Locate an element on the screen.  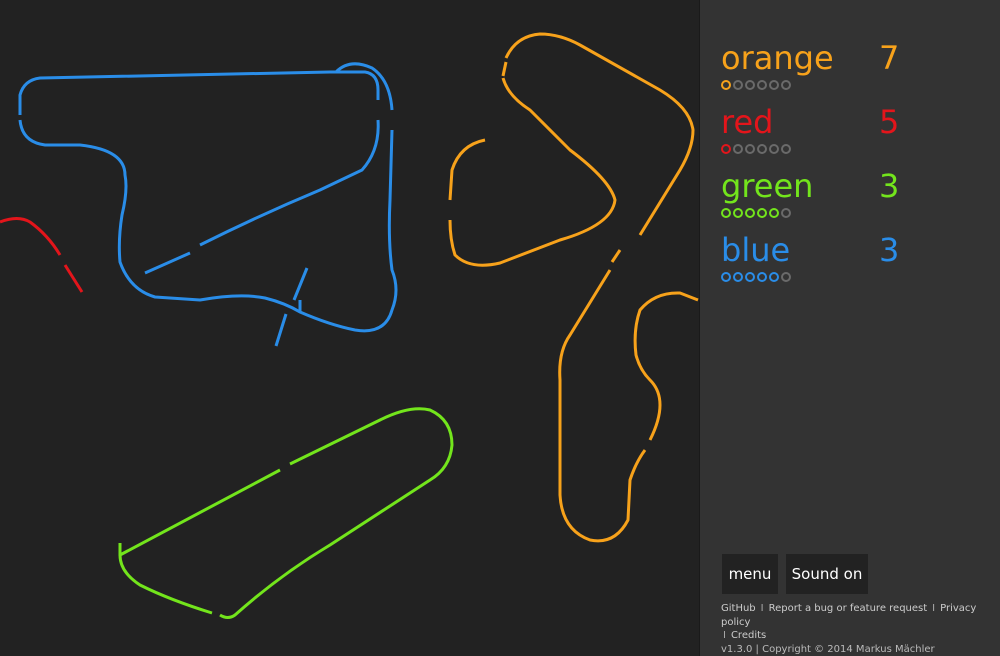
player-name: red is located at coordinates (747, 122).